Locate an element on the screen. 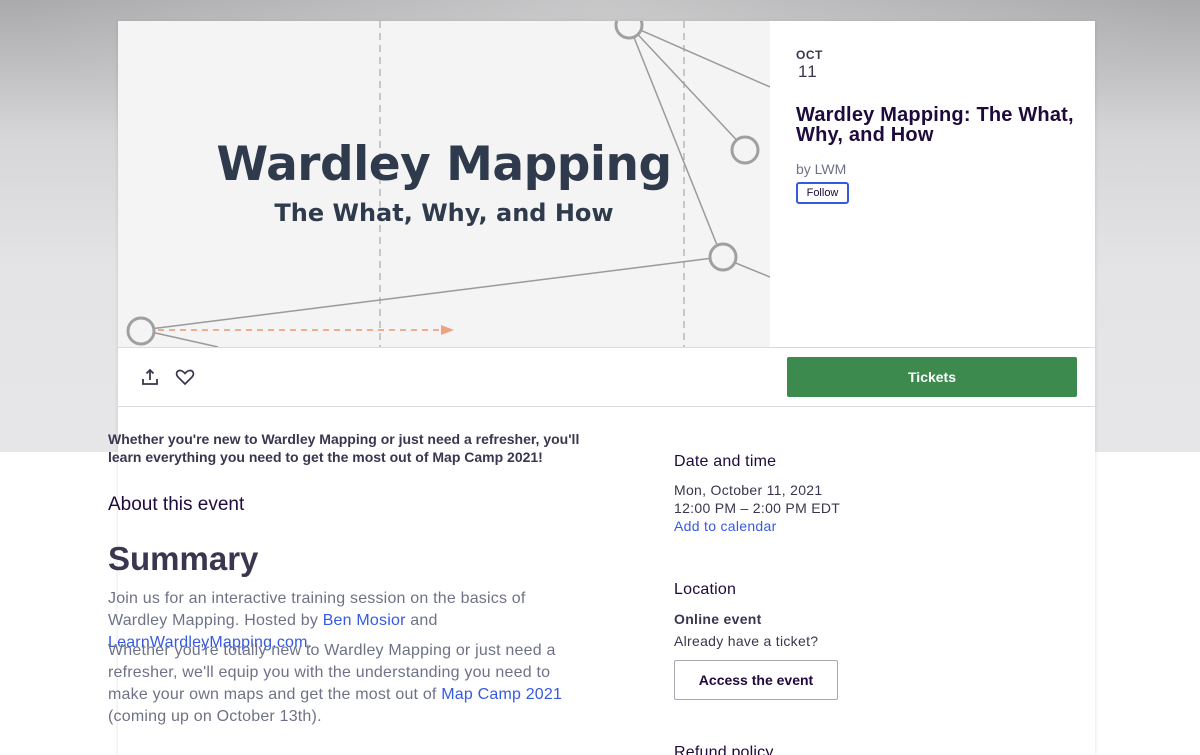 The width and height of the screenshot is (1200, 755). access-event-button: Access the event is located at coordinates (756, 680).